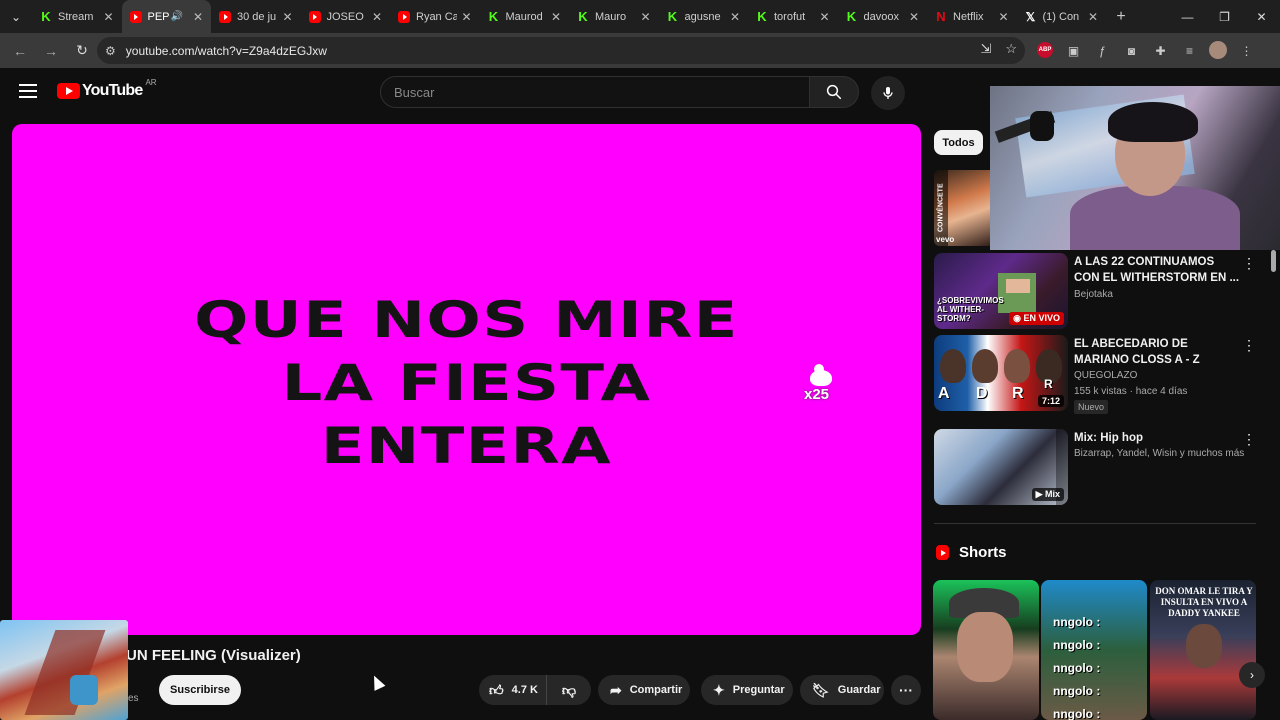  I want to click on live-icon: ◉, so click(1018, 318).